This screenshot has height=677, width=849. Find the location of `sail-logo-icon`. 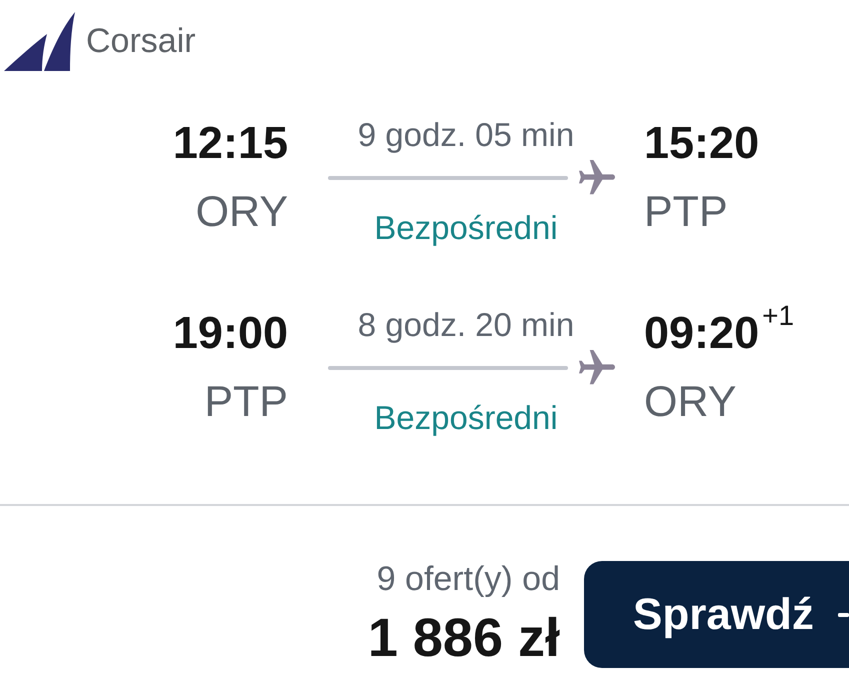

sail-logo-icon is located at coordinates (40, 42).